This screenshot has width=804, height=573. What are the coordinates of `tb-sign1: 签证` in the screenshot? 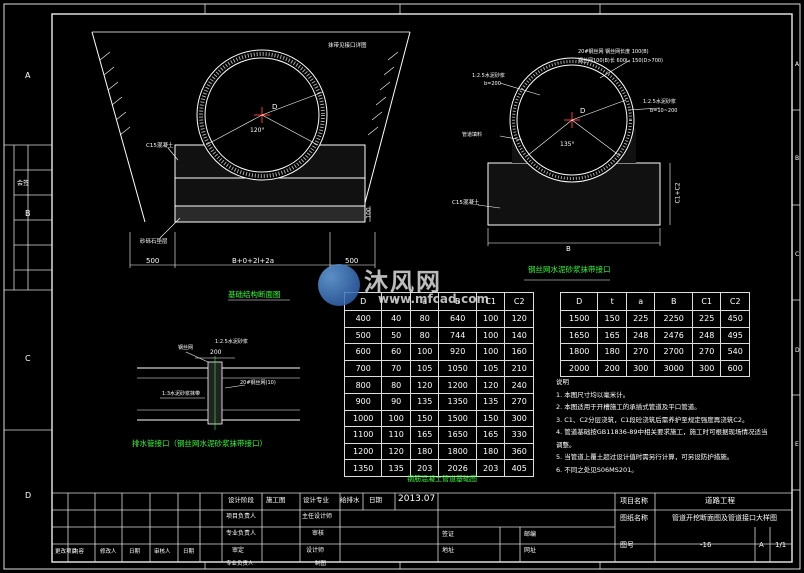 It's located at (448, 534).